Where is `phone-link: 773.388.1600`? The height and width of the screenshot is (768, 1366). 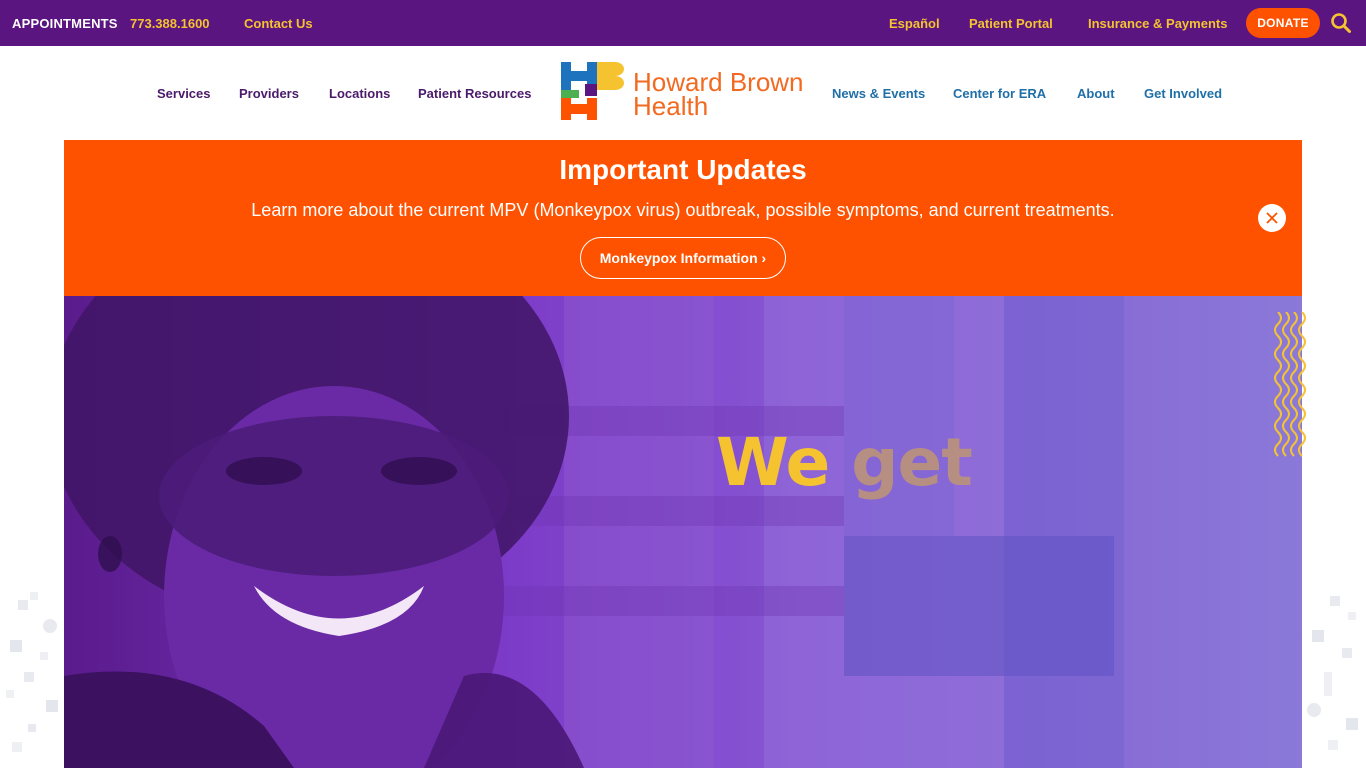 phone-link: 773.388.1600 is located at coordinates (170, 23).